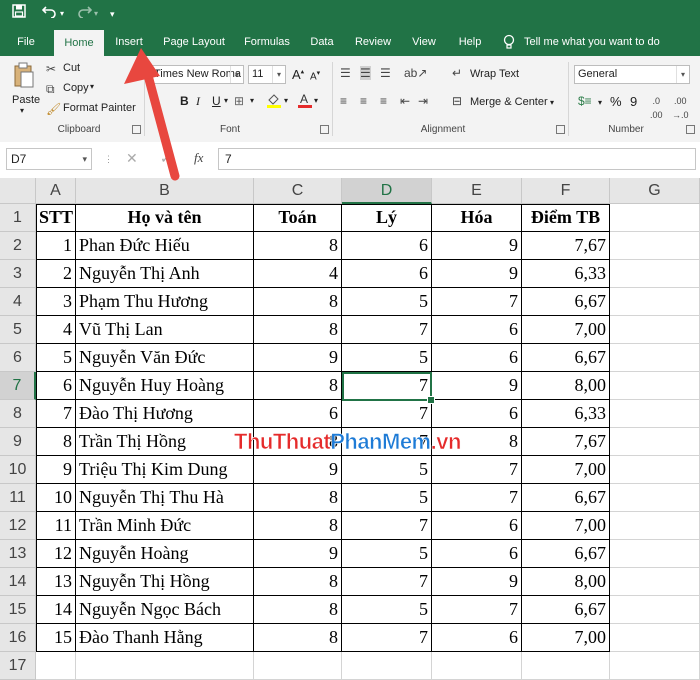 The width and height of the screenshot is (700, 680). I want to click on annotation-arrow, so click(152, 114).